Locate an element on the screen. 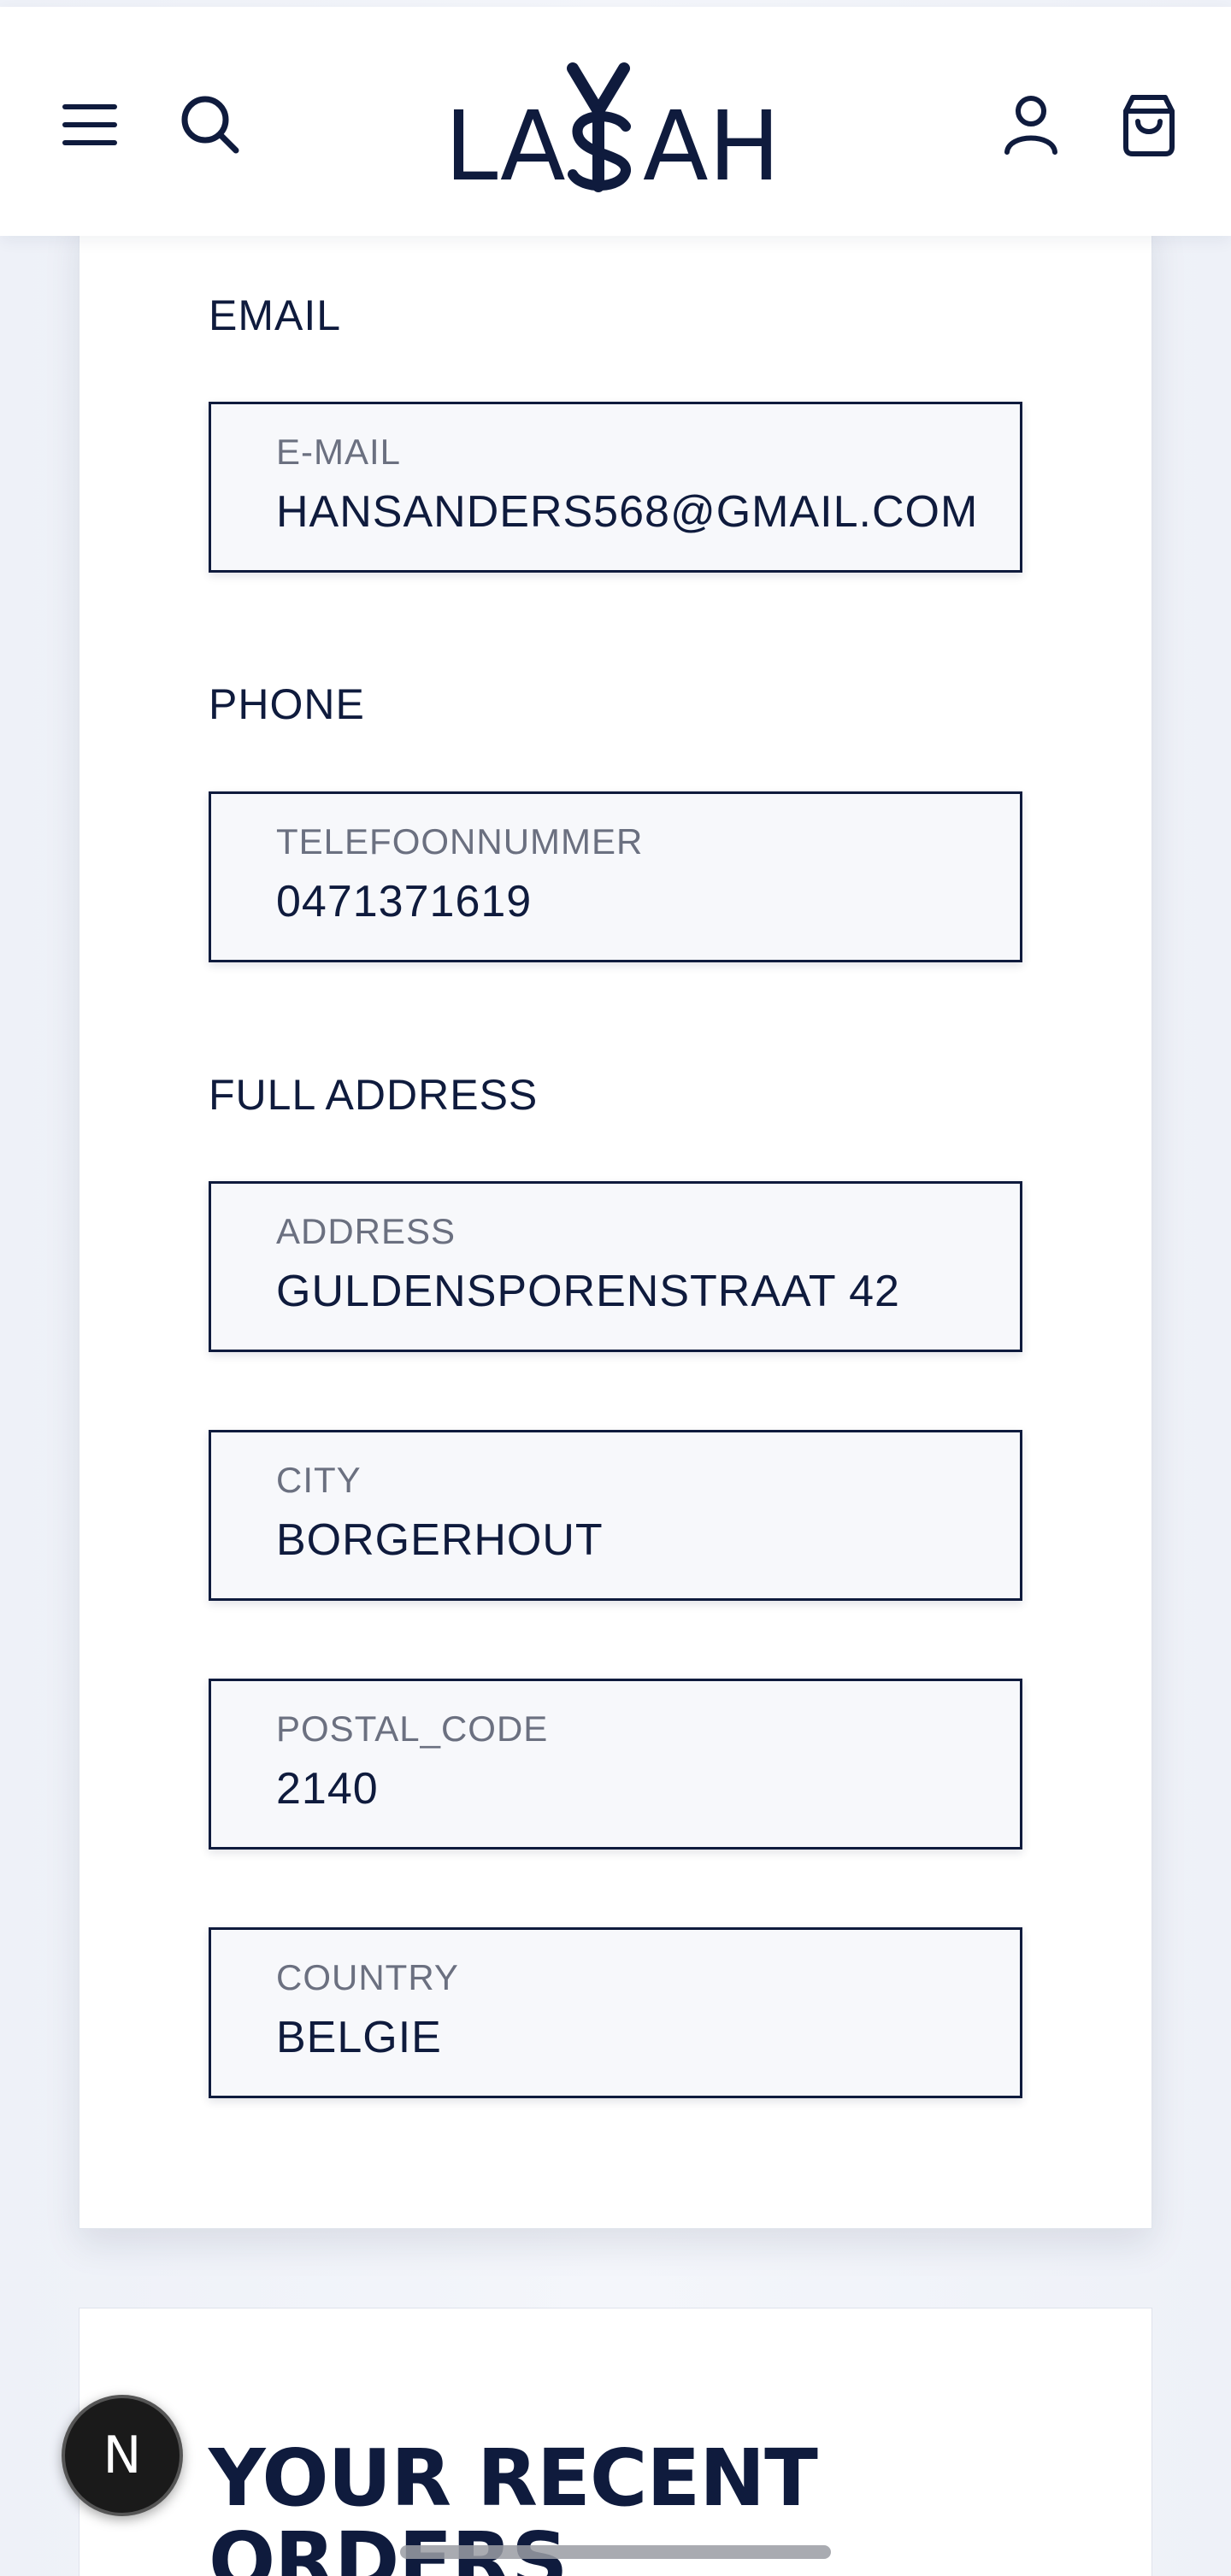 The height and width of the screenshot is (2576, 1231). phone-field-label: TELEFOONNUMMER is located at coordinates (460, 841).